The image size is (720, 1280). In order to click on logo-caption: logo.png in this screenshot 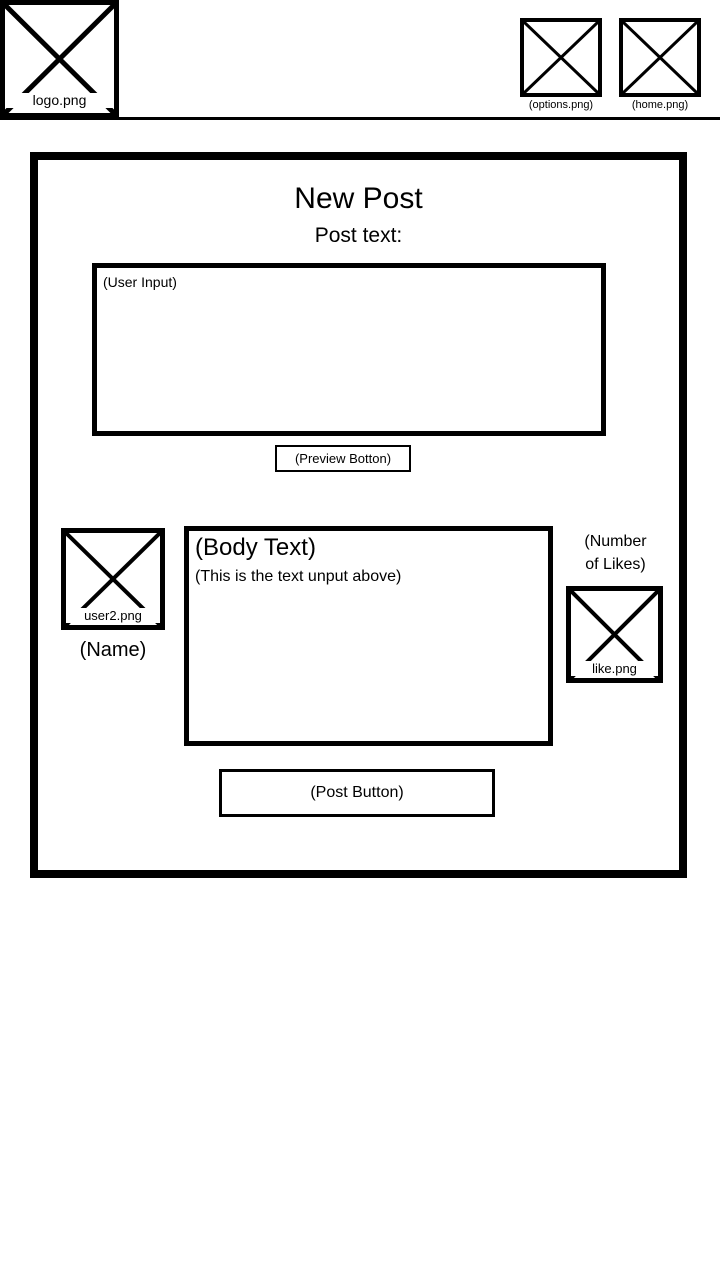, I will do `click(59, 100)`.